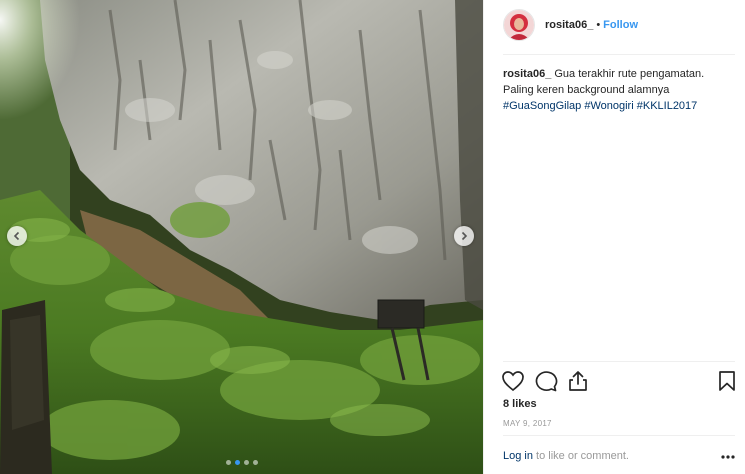 The image size is (745, 474). I want to click on post-header: rosita06_ • Follow, so click(614, 25).